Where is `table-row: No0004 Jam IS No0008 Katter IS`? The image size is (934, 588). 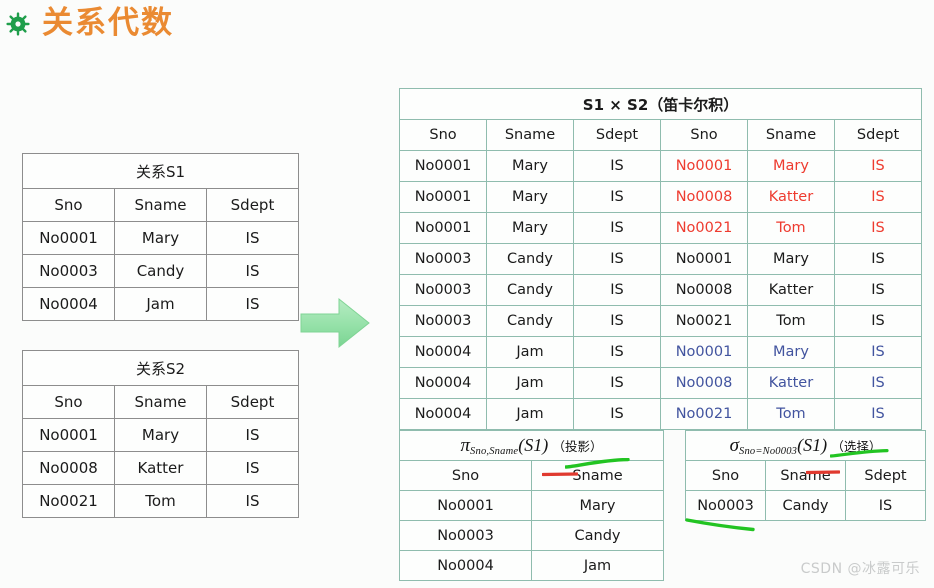 table-row: No0004 Jam IS No0008 Katter IS is located at coordinates (661, 383).